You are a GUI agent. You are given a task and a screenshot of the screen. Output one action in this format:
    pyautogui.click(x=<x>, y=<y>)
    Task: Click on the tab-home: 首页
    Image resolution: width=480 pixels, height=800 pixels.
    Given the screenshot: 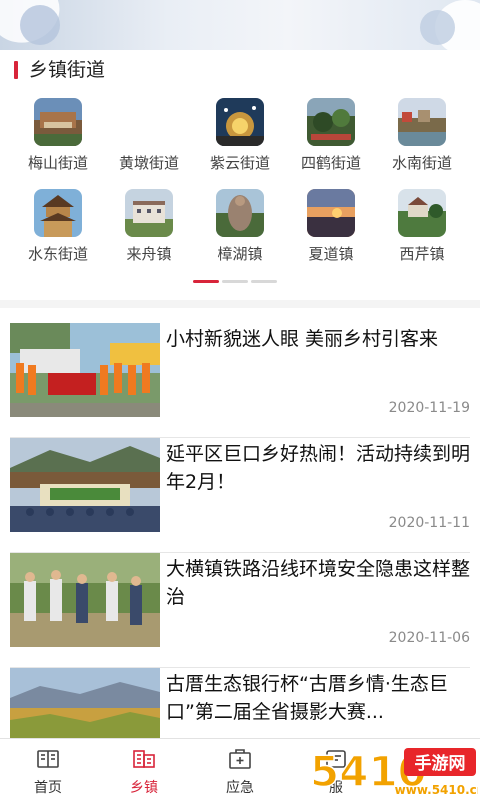 What is the action you would take?
    pyautogui.click(x=48, y=769)
    